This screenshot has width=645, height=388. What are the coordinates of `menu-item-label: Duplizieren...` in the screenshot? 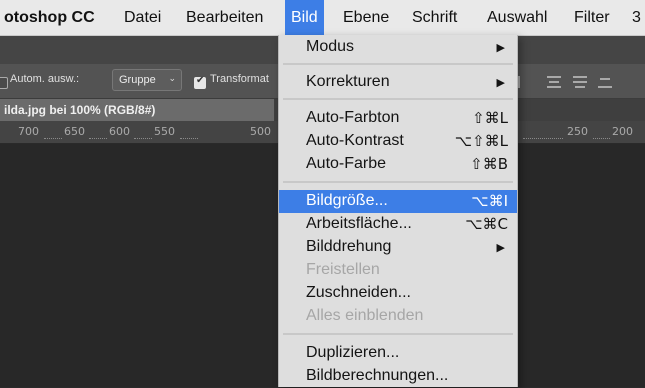 It's located at (353, 352).